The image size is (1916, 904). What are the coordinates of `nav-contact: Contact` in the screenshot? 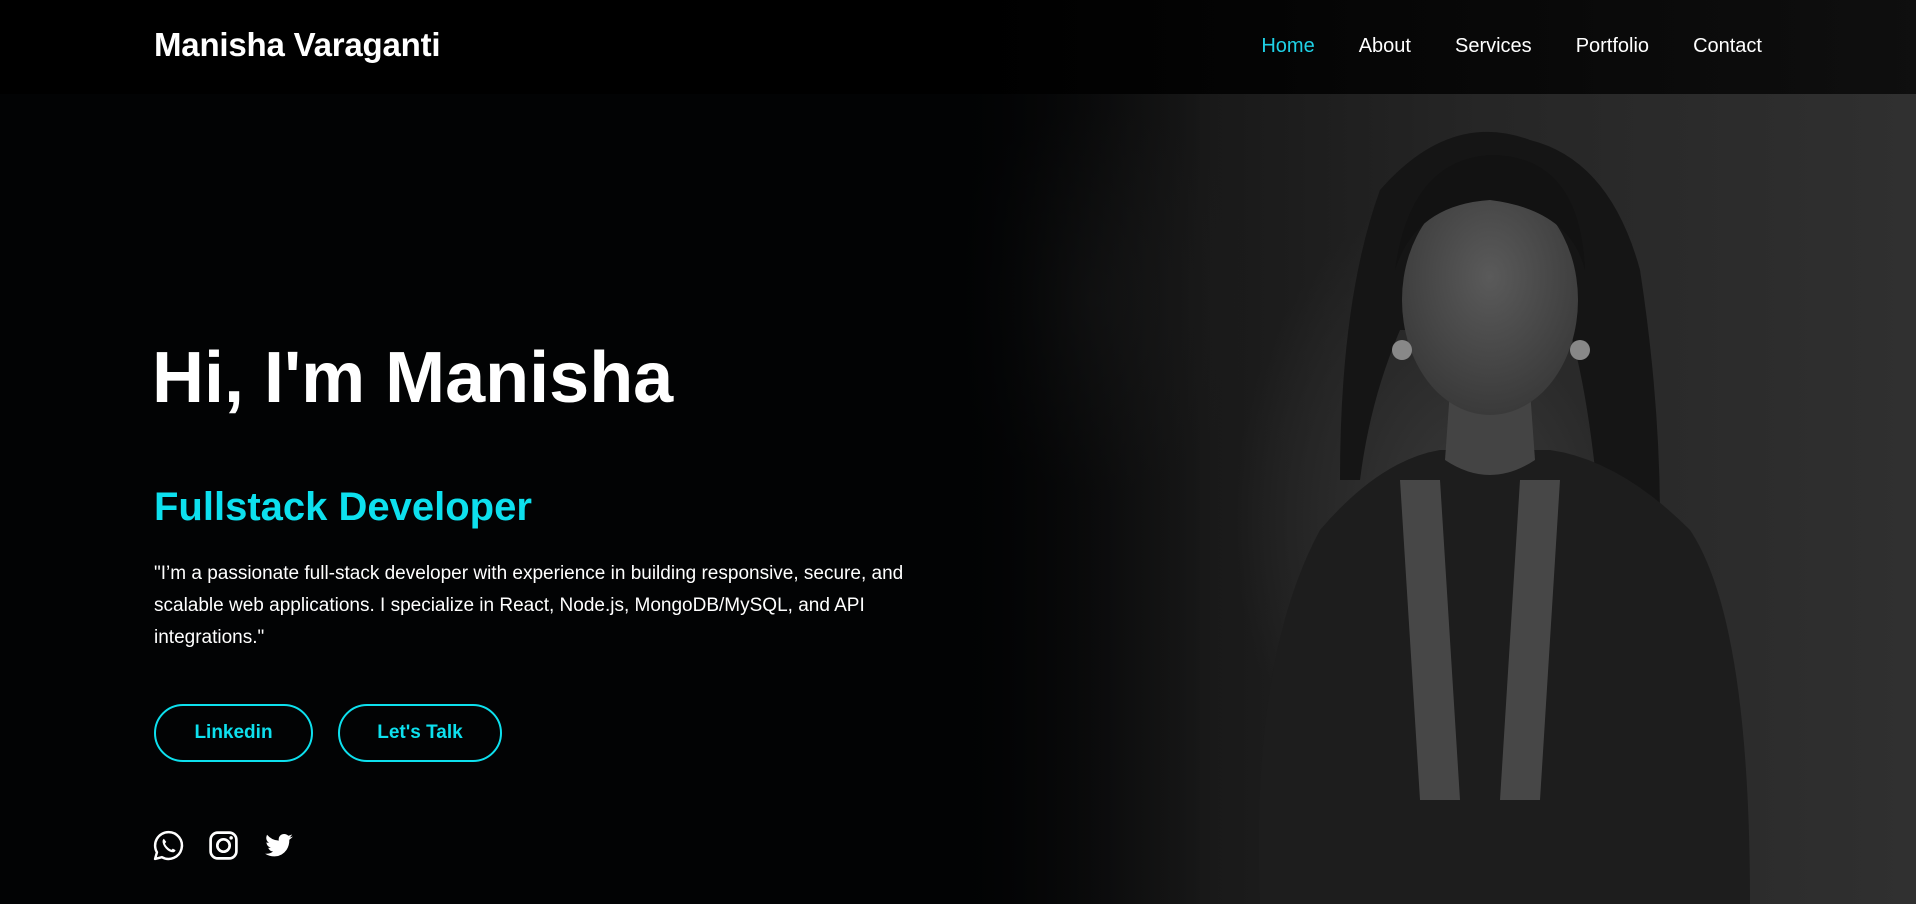 It's located at (1727, 46).